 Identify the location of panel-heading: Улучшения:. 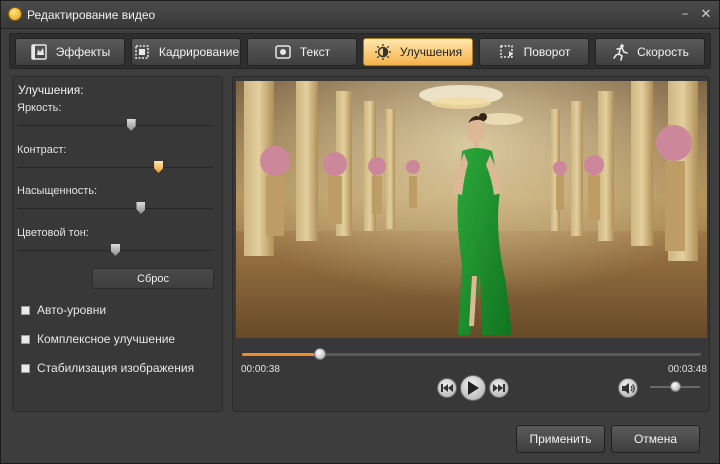
(51, 90).